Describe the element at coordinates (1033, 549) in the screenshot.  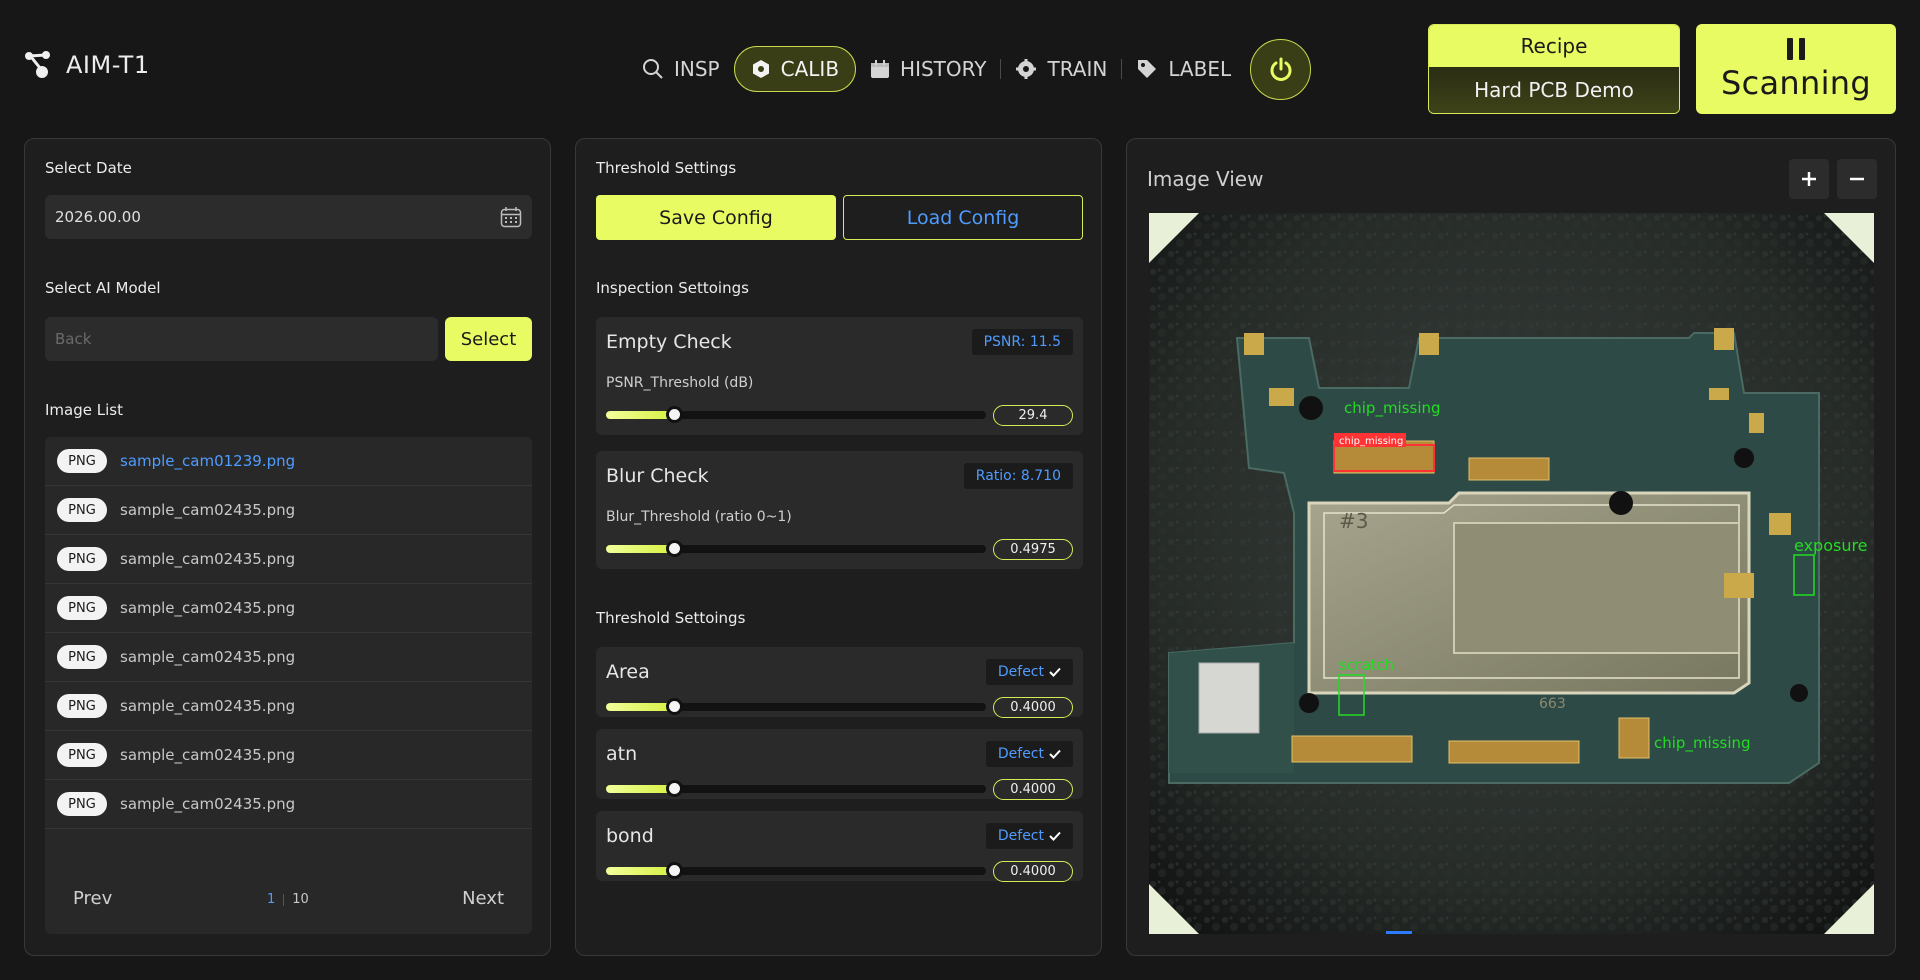
I see `blur-value: 0.4975` at that location.